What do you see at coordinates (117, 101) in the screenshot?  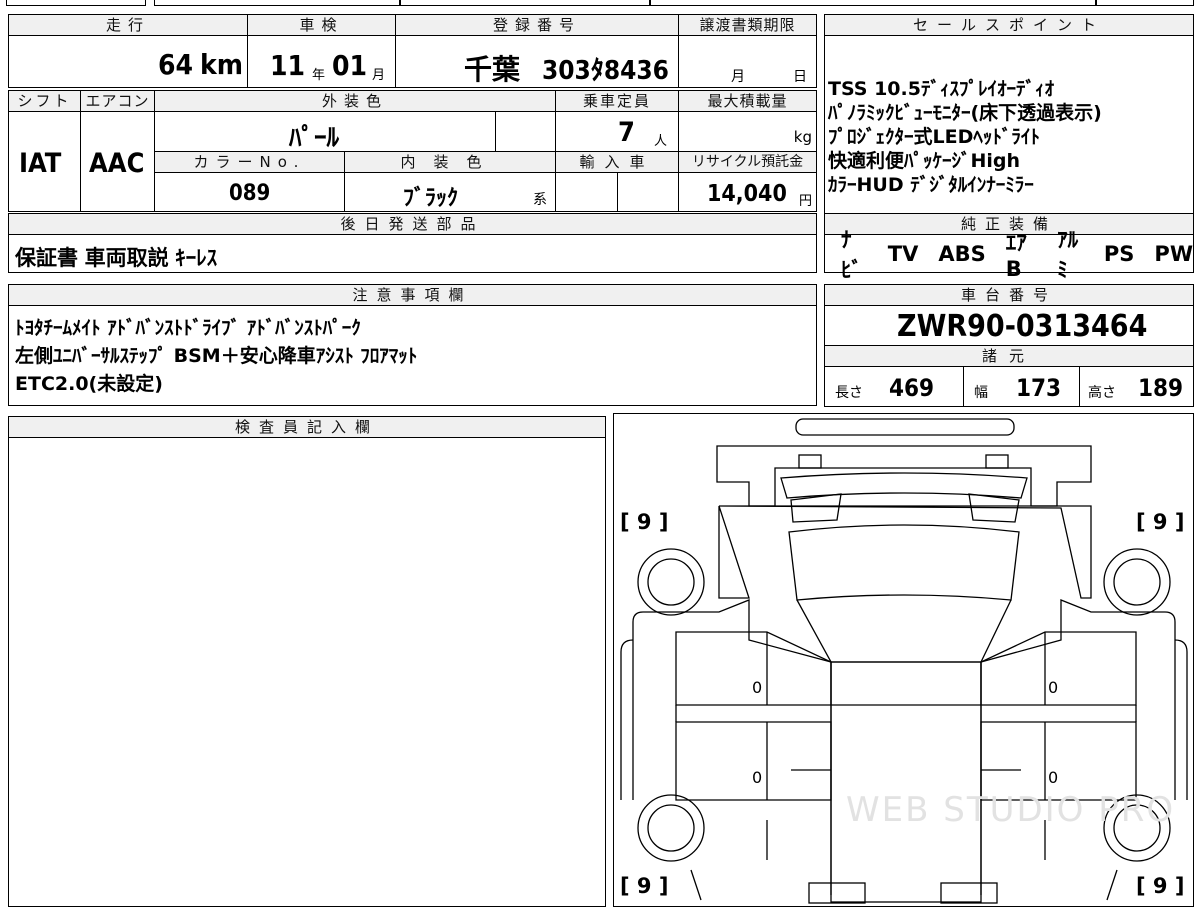 I see `aircon-header: エアコン` at bounding box center [117, 101].